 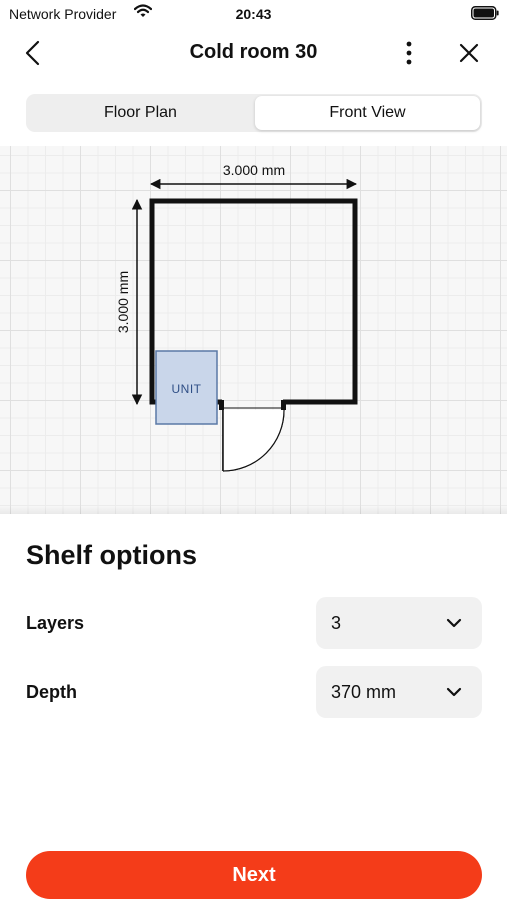 What do you see at coordinates (367, 113) in the screenshot?
I see `tab-front-view: Front View` at bounding box center [367, 113].